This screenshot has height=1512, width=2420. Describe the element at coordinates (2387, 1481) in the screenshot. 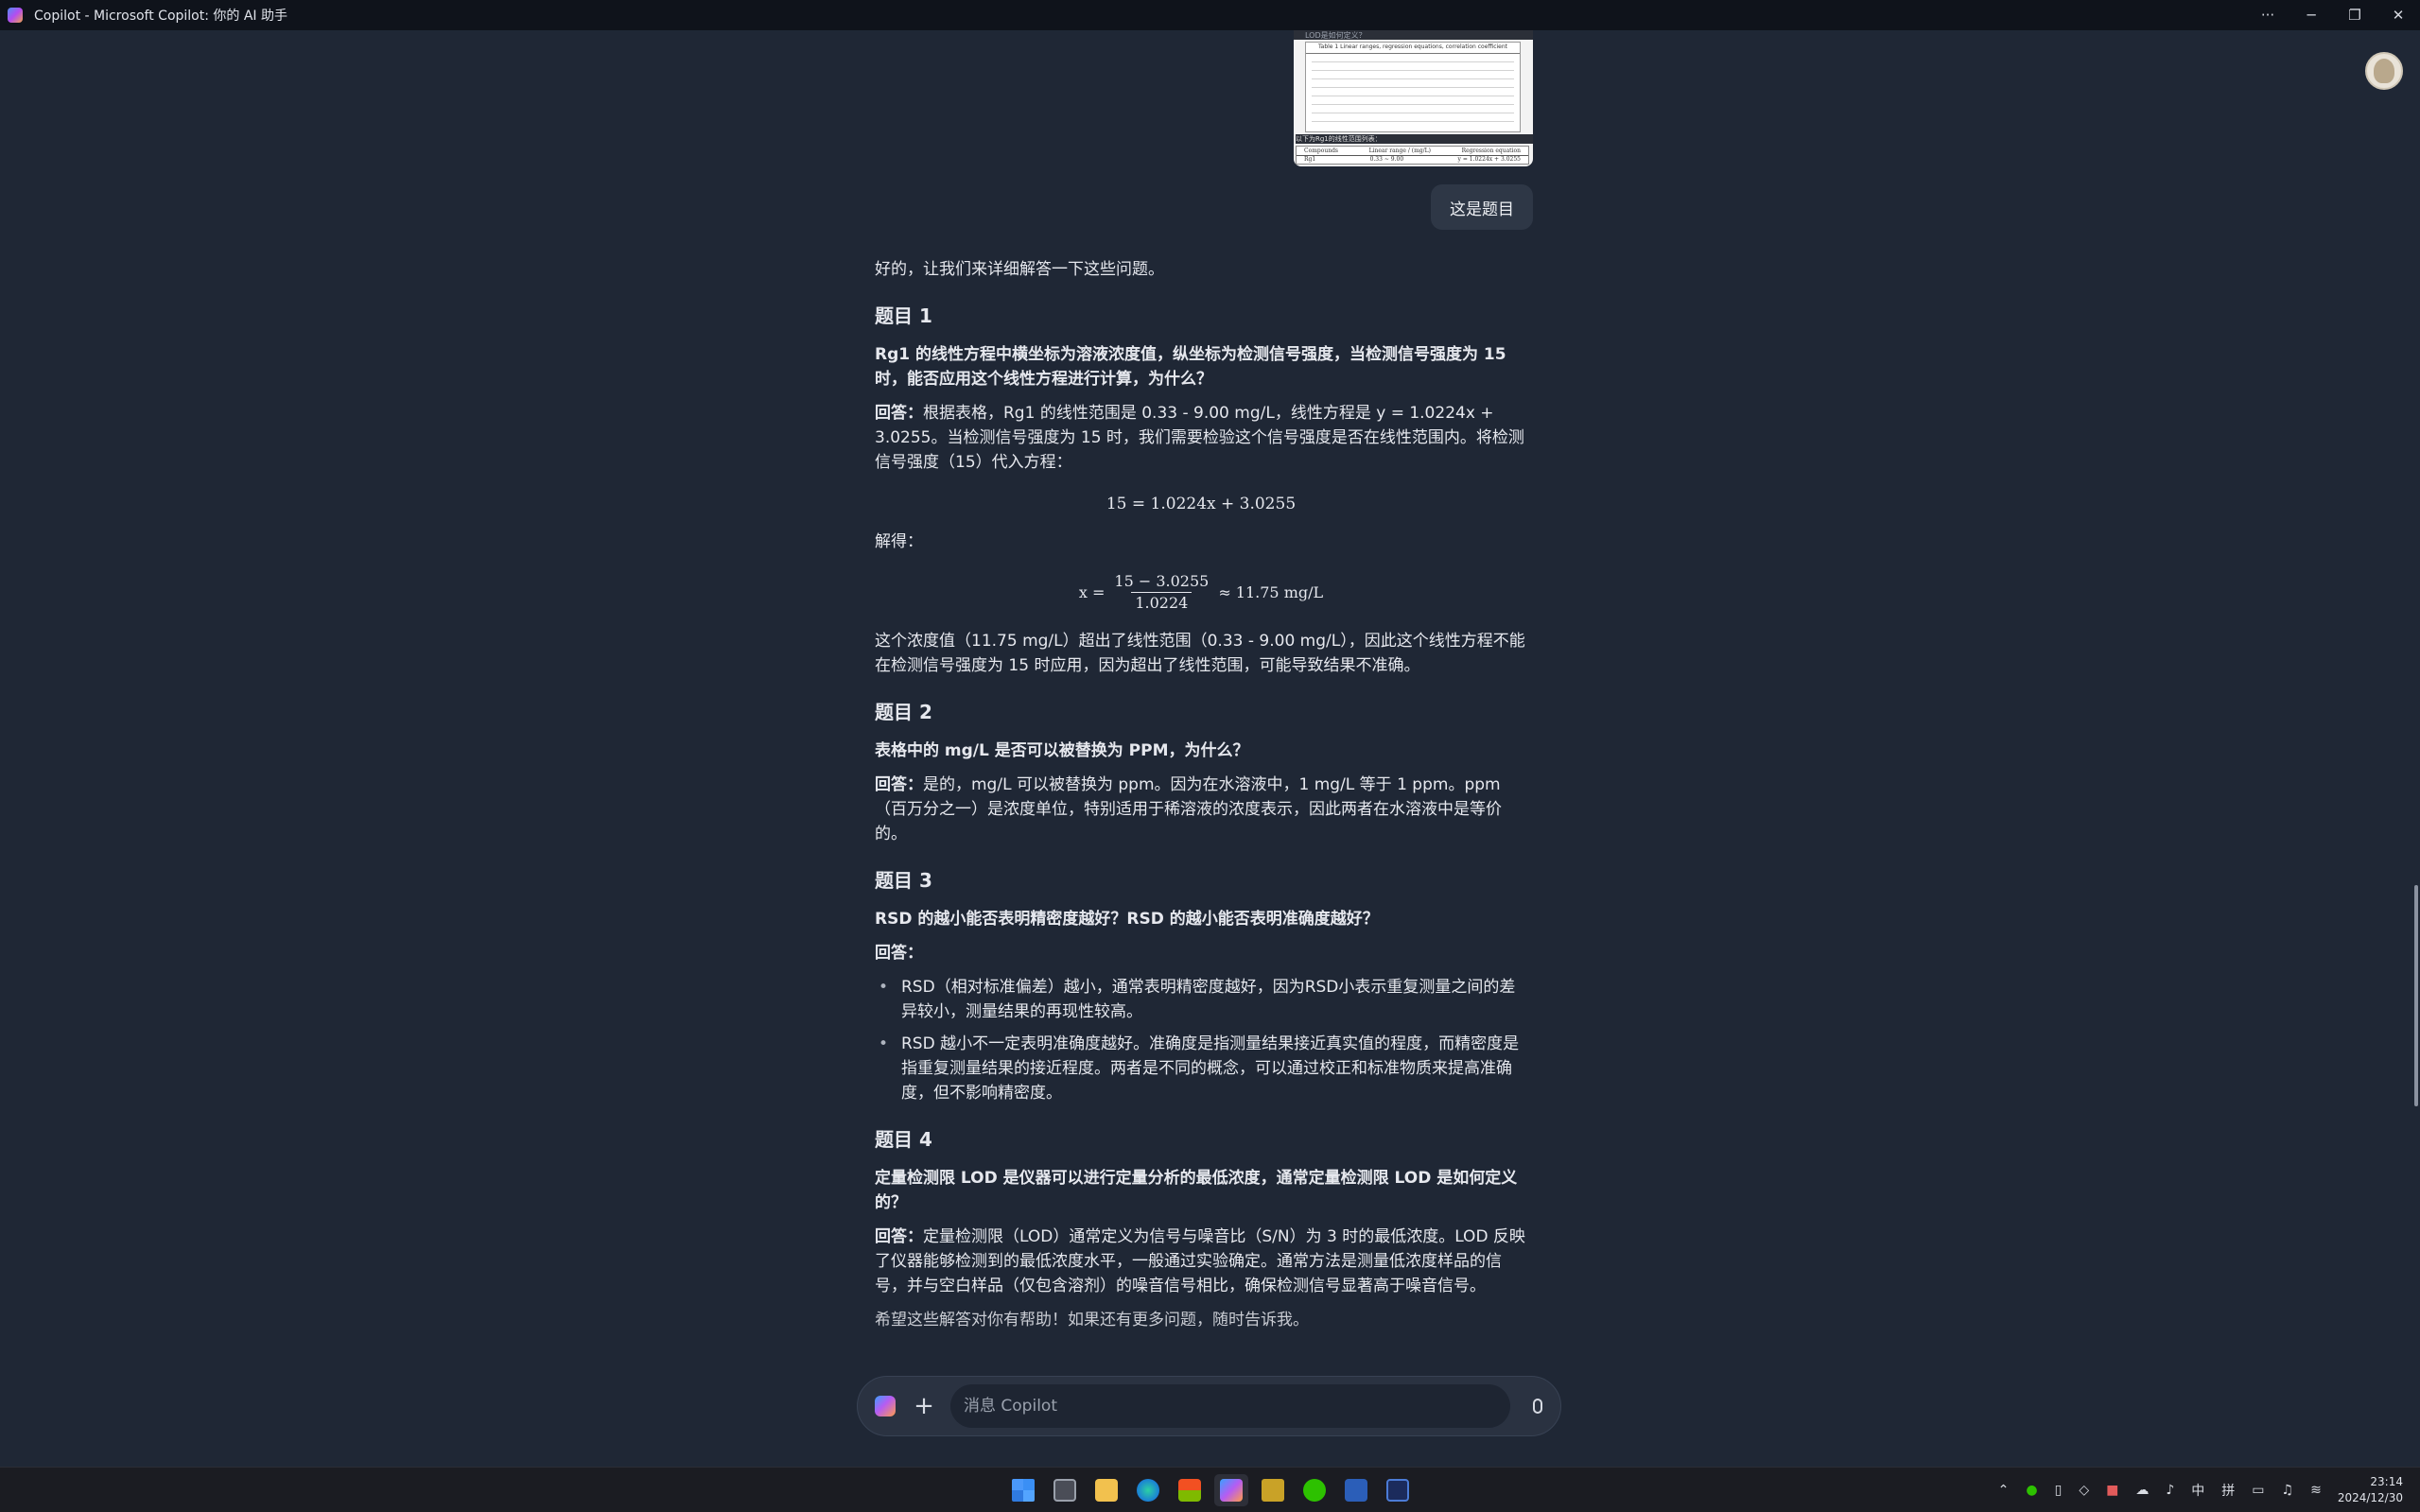

I see `clock-time: 23:14` at that location.